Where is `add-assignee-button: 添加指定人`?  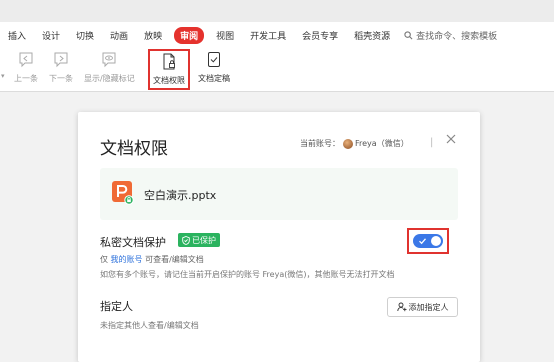
add-assignee-button: 添加指定人 is located at coordinates (422, 307).